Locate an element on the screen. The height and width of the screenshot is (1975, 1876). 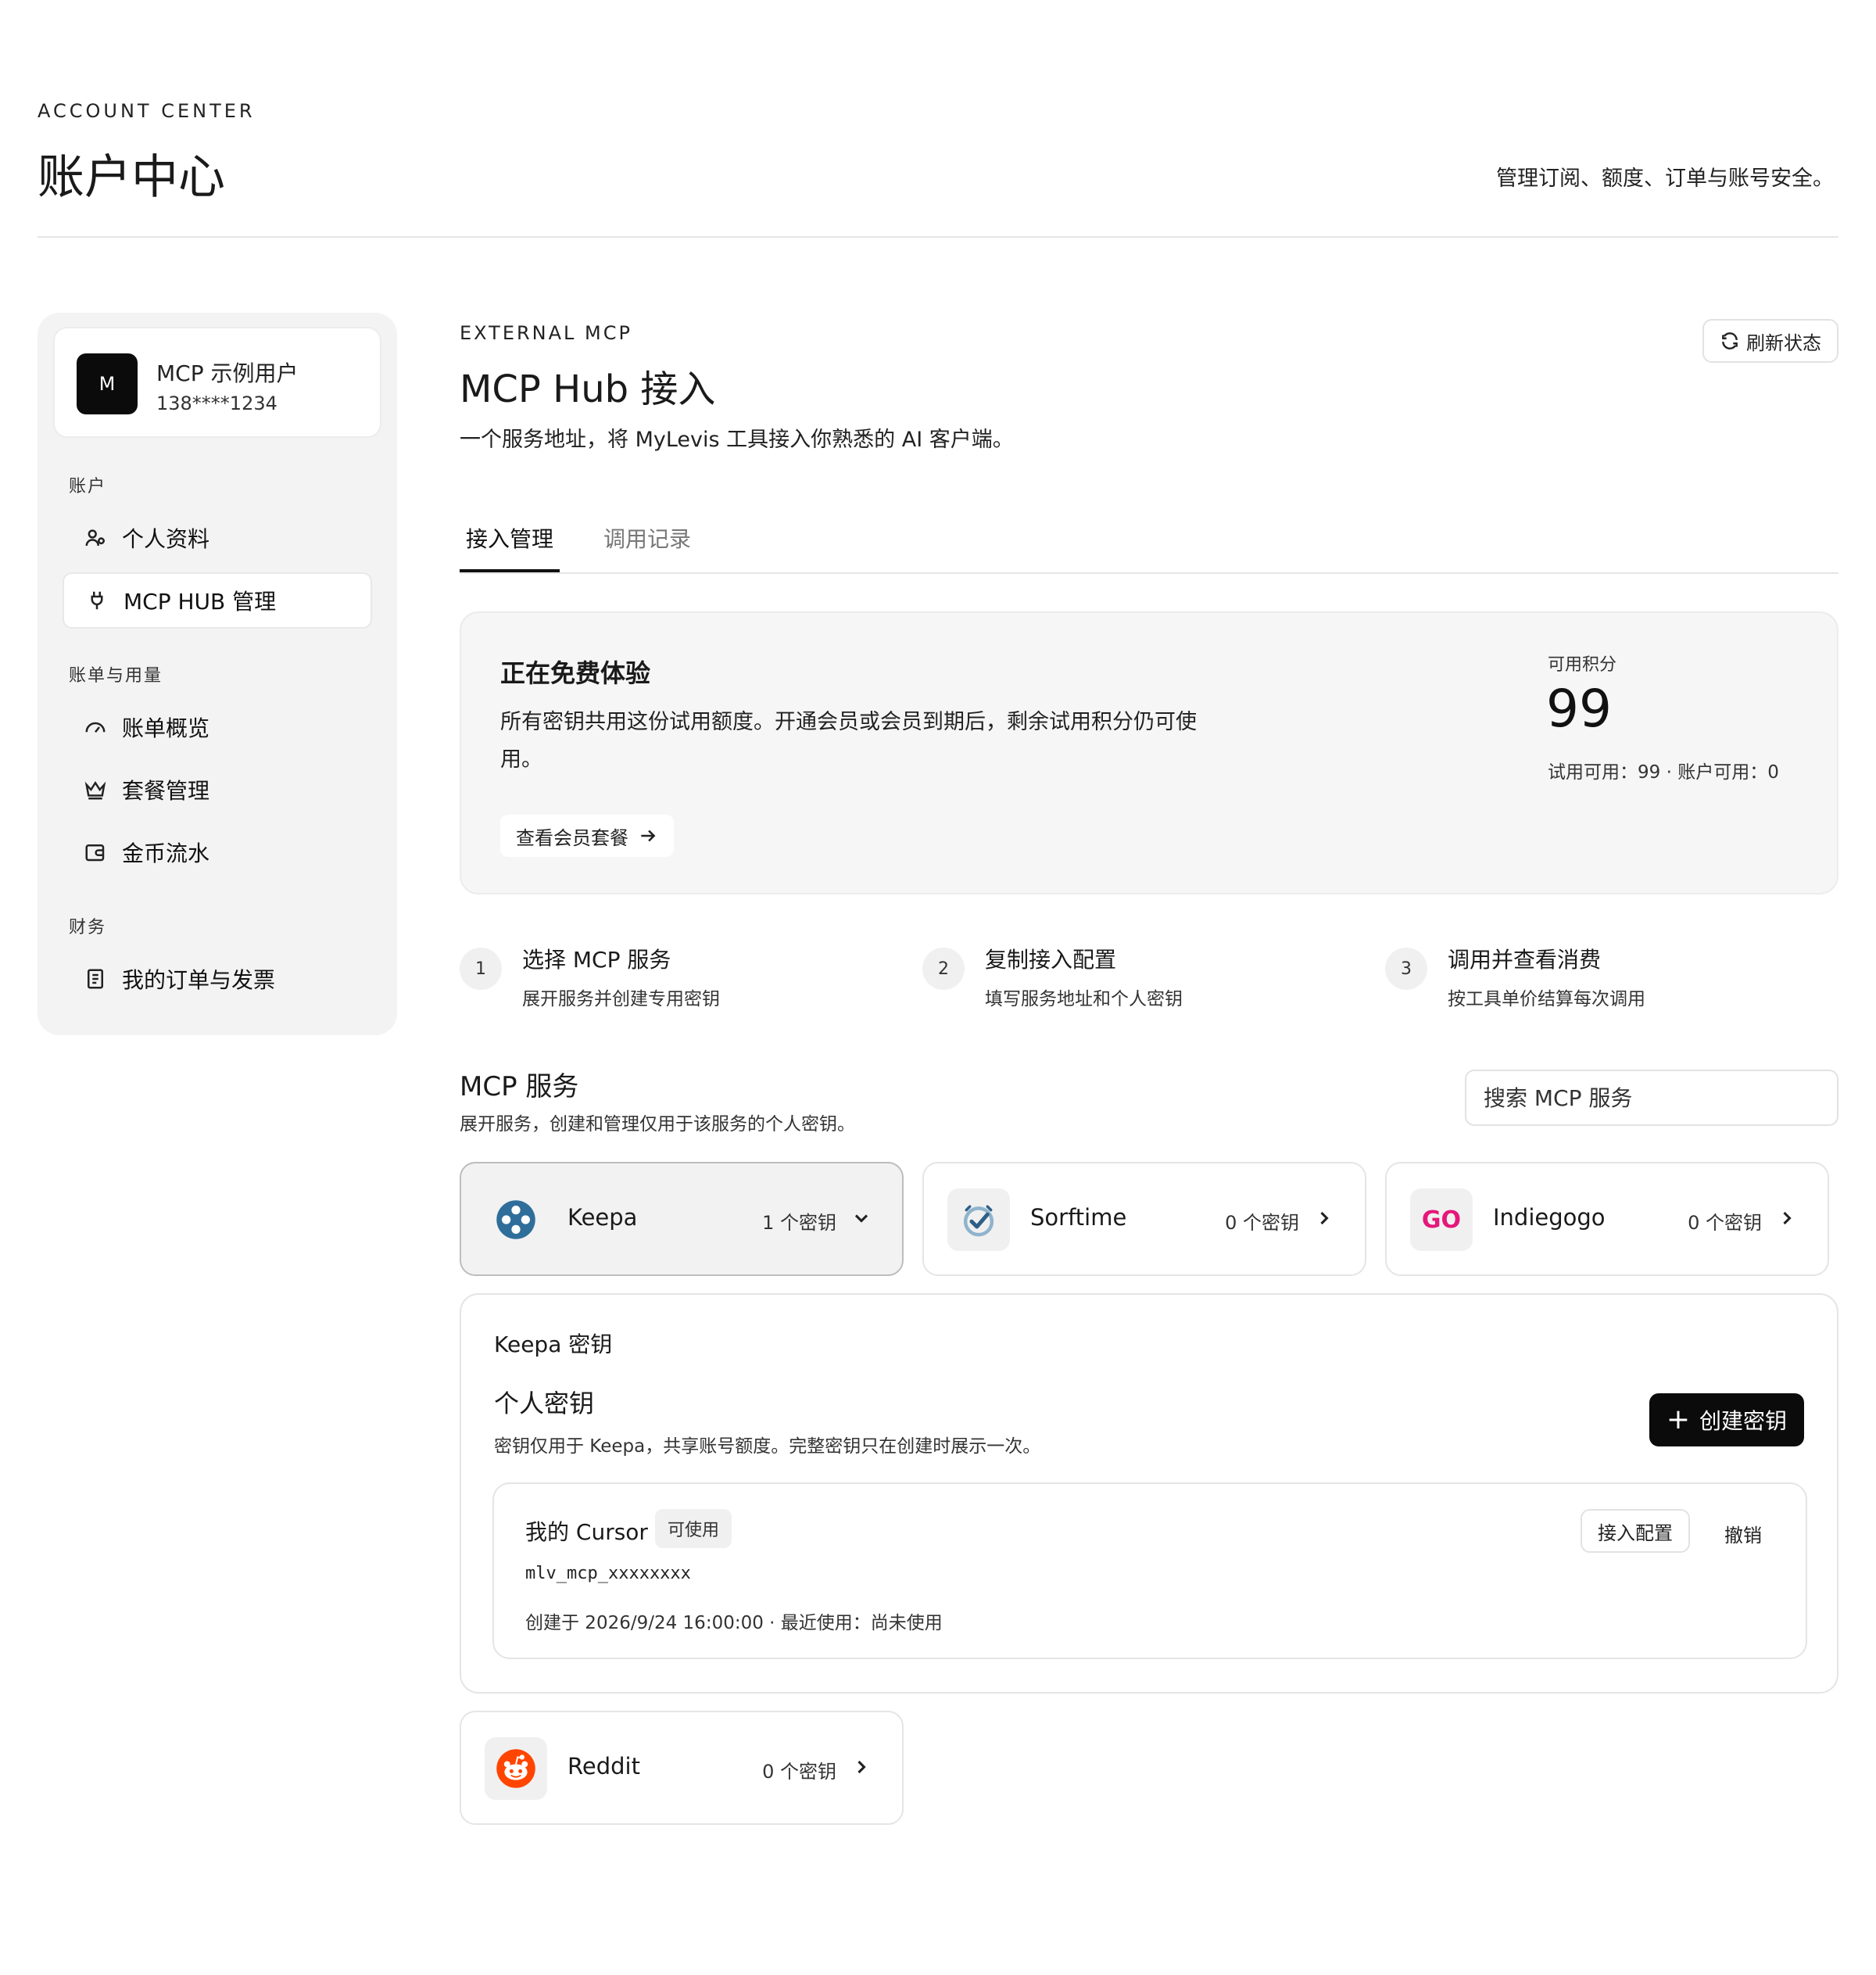
service-name: Reddit is located at coordinates (603, 1767).